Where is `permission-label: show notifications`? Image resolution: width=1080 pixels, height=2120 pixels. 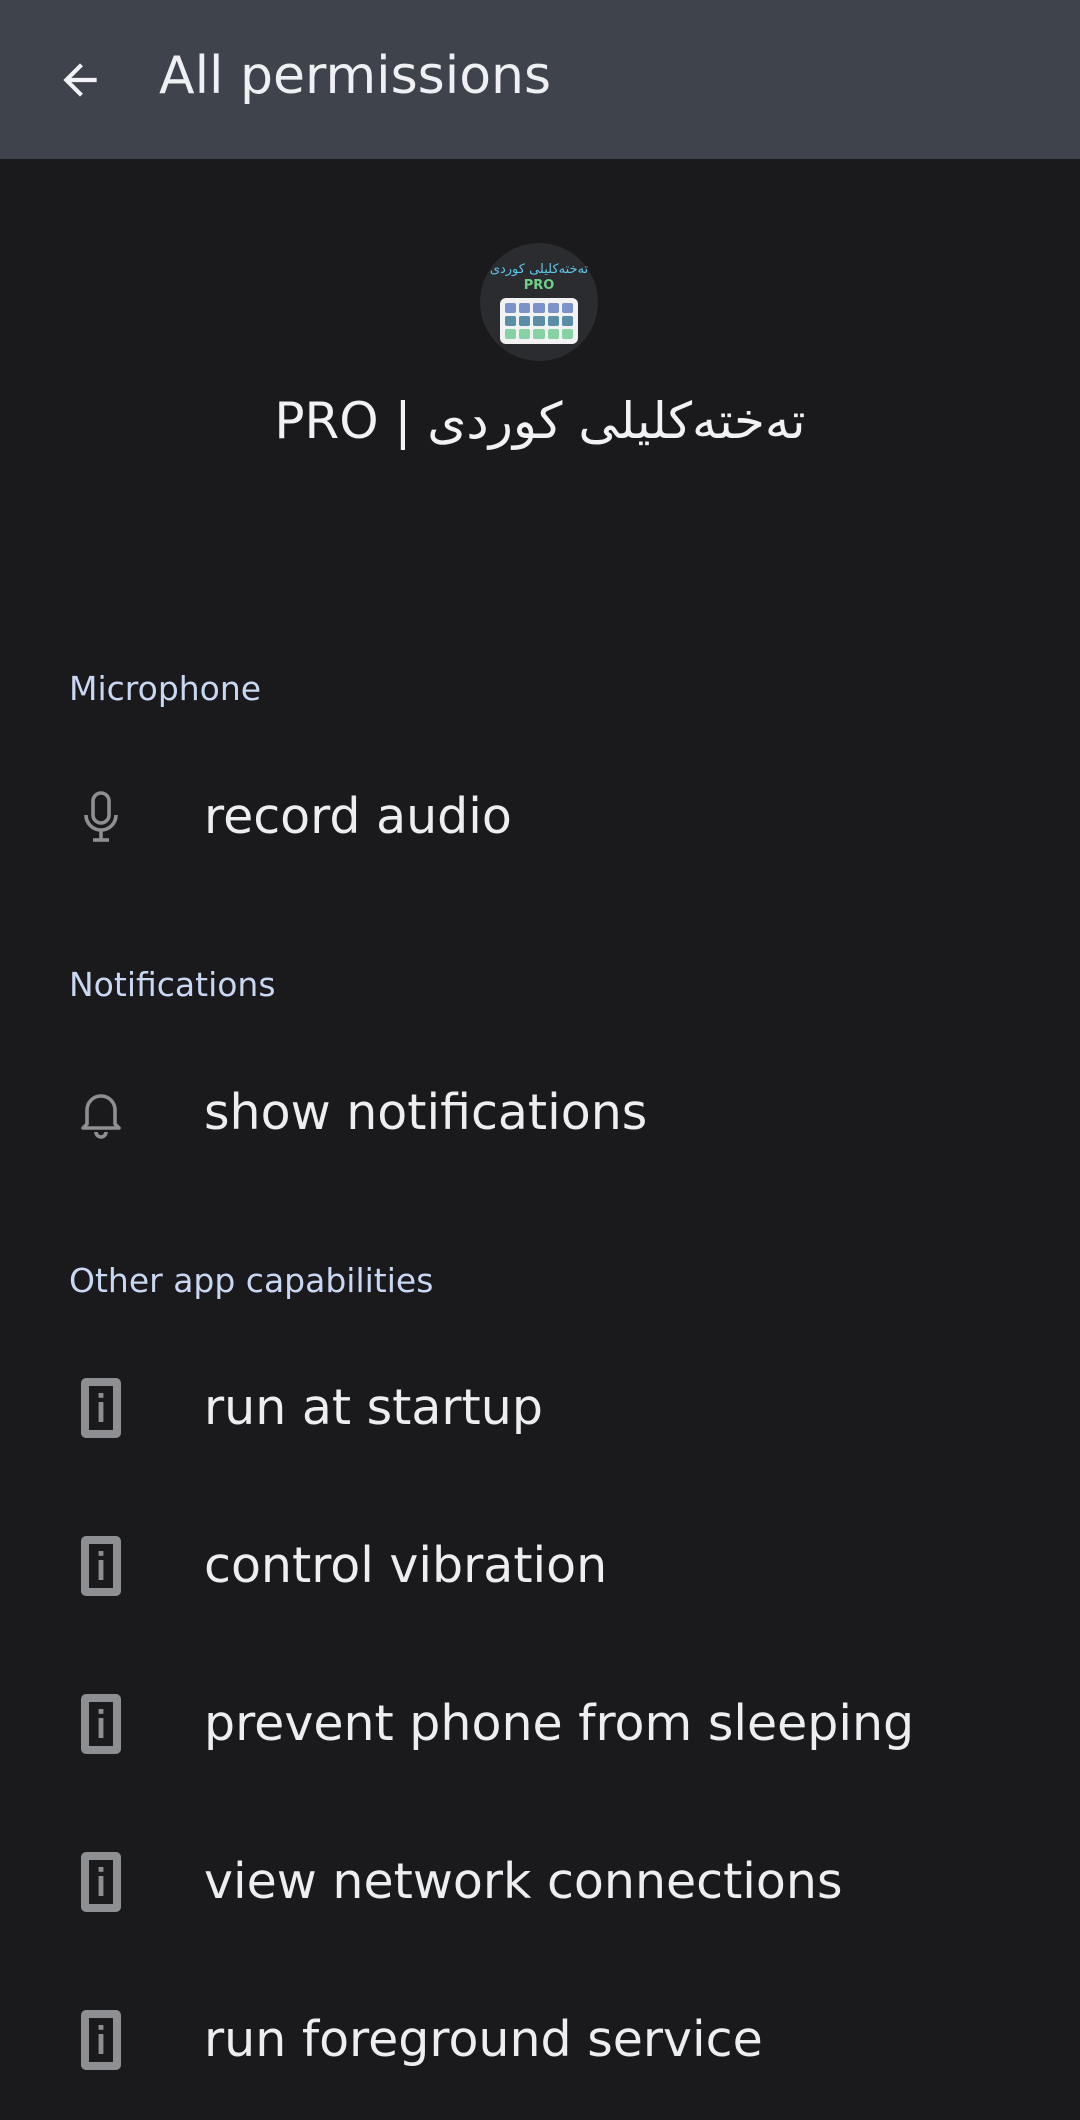
permission-label: show notifications is located at coordinates (426, 1112).